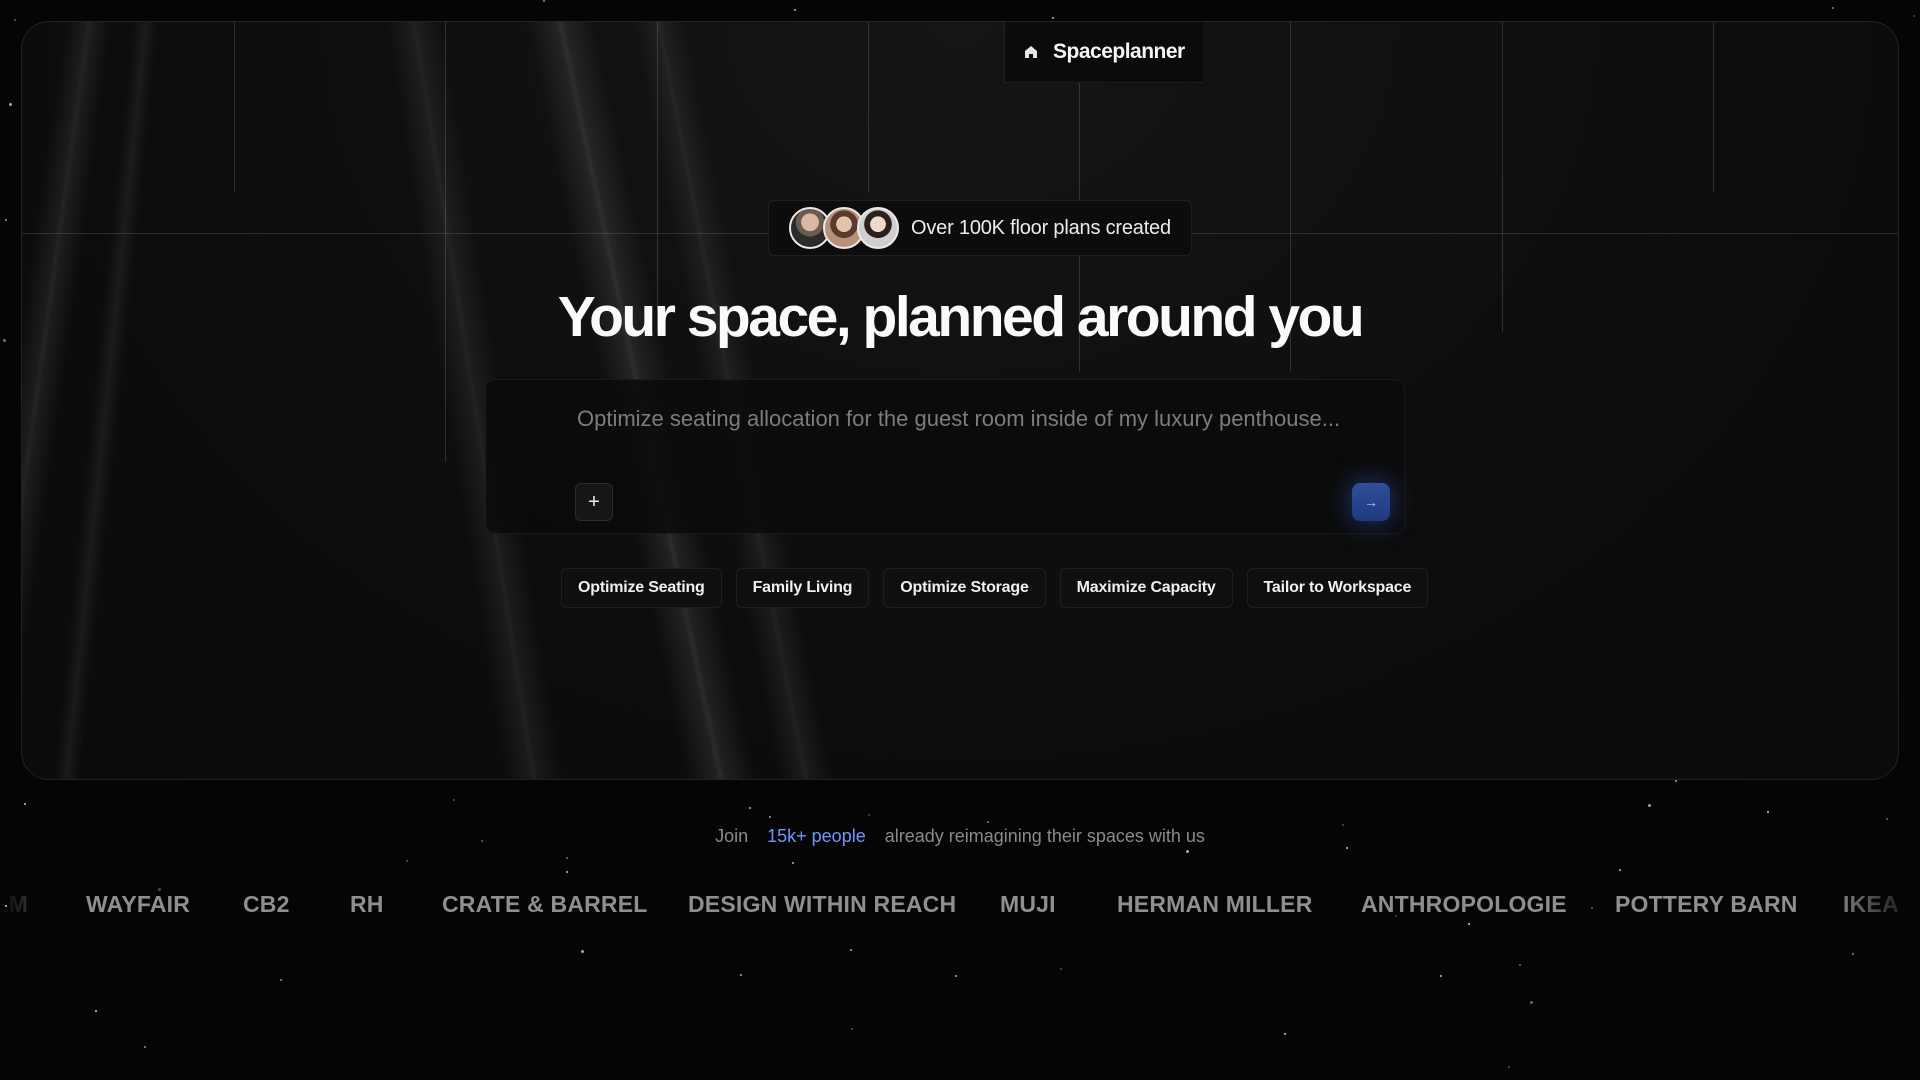  What do you see at coordinates (367, 903) in the screenshot?
I see `brand-logo: RH` at bounding box center [367, 903].